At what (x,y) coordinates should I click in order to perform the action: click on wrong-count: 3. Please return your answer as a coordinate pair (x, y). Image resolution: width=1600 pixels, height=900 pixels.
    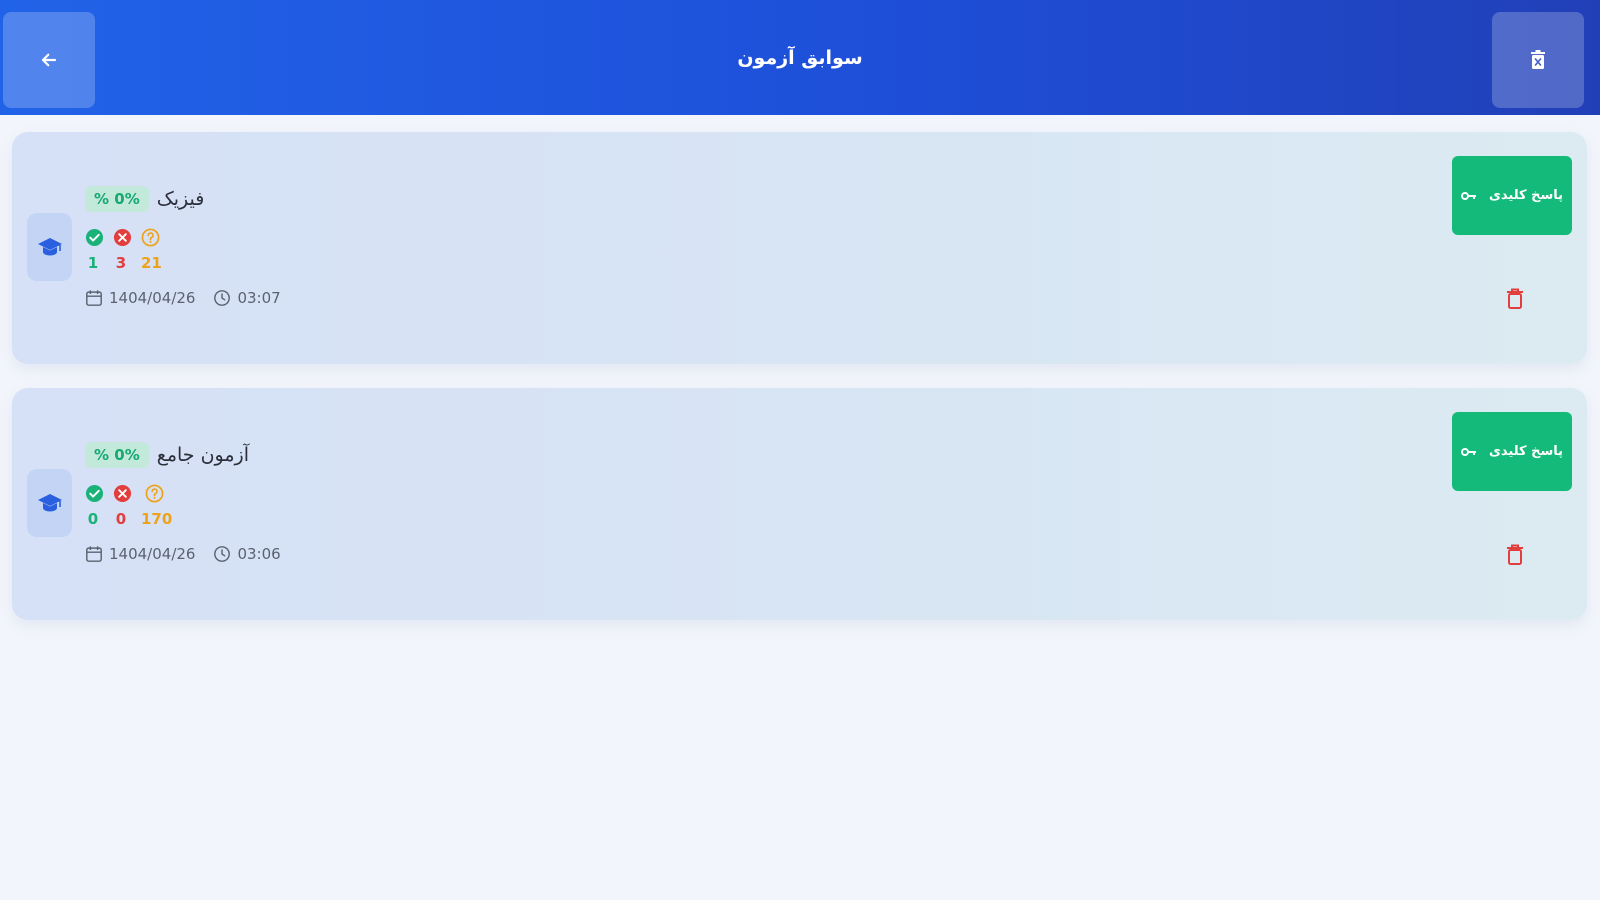
    Looking at the image, I should click on (121, 263).